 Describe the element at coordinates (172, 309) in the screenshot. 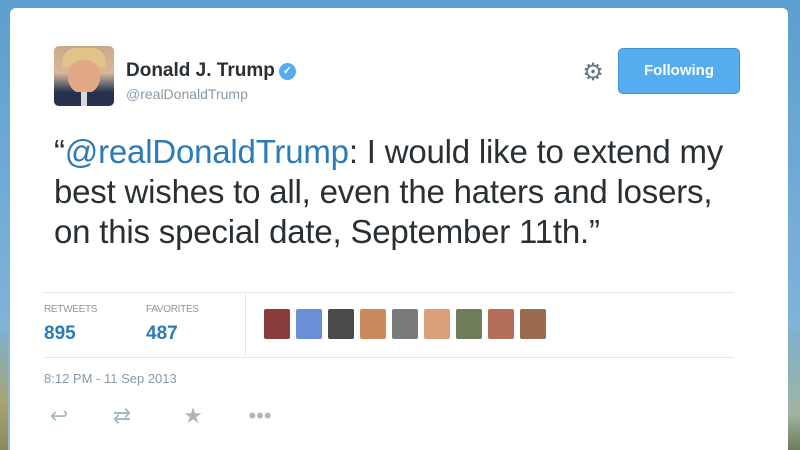

I see `favorites-label: FAVORITES` at that location.